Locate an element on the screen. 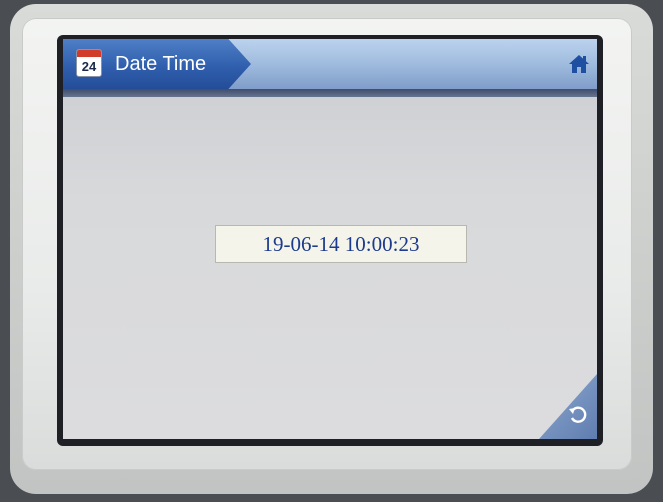  home-icon is located at coordinates (579, 64).